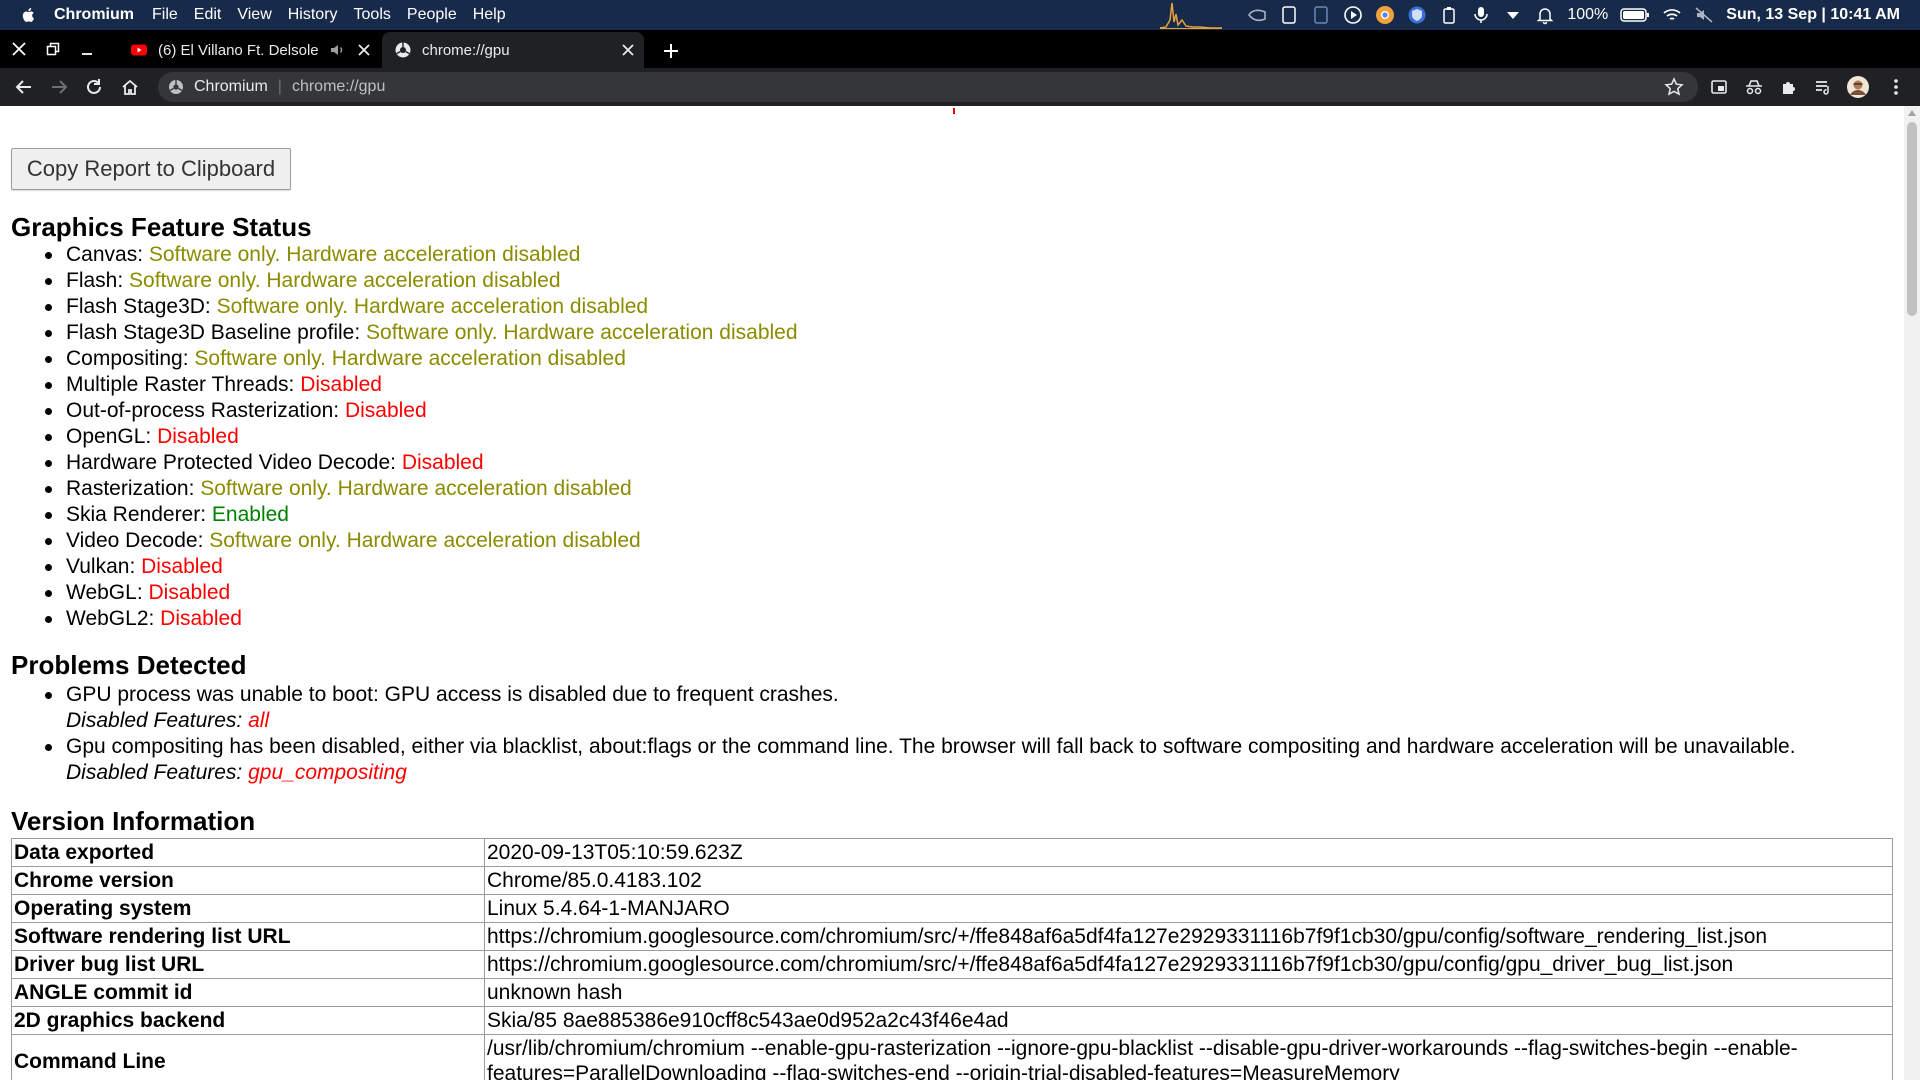 This screenshot has width=1920, height=1080. Describe the element at coordinates (87, 49) in the screenshot. I see `window-minimize-button` at that location.